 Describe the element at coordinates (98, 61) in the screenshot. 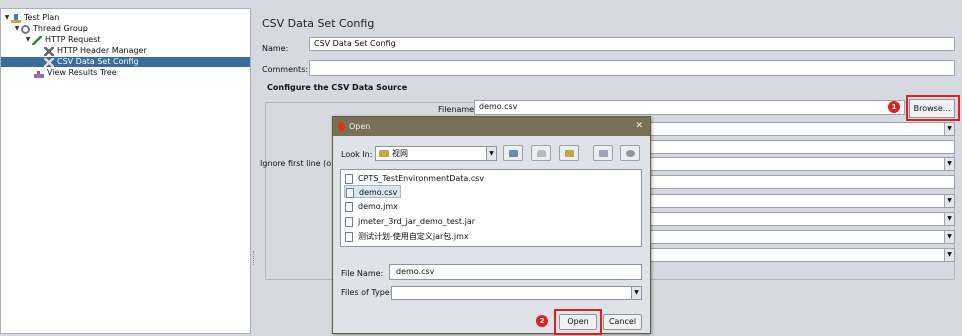

I see `tree-label: CSV Data Set Config` at that location.